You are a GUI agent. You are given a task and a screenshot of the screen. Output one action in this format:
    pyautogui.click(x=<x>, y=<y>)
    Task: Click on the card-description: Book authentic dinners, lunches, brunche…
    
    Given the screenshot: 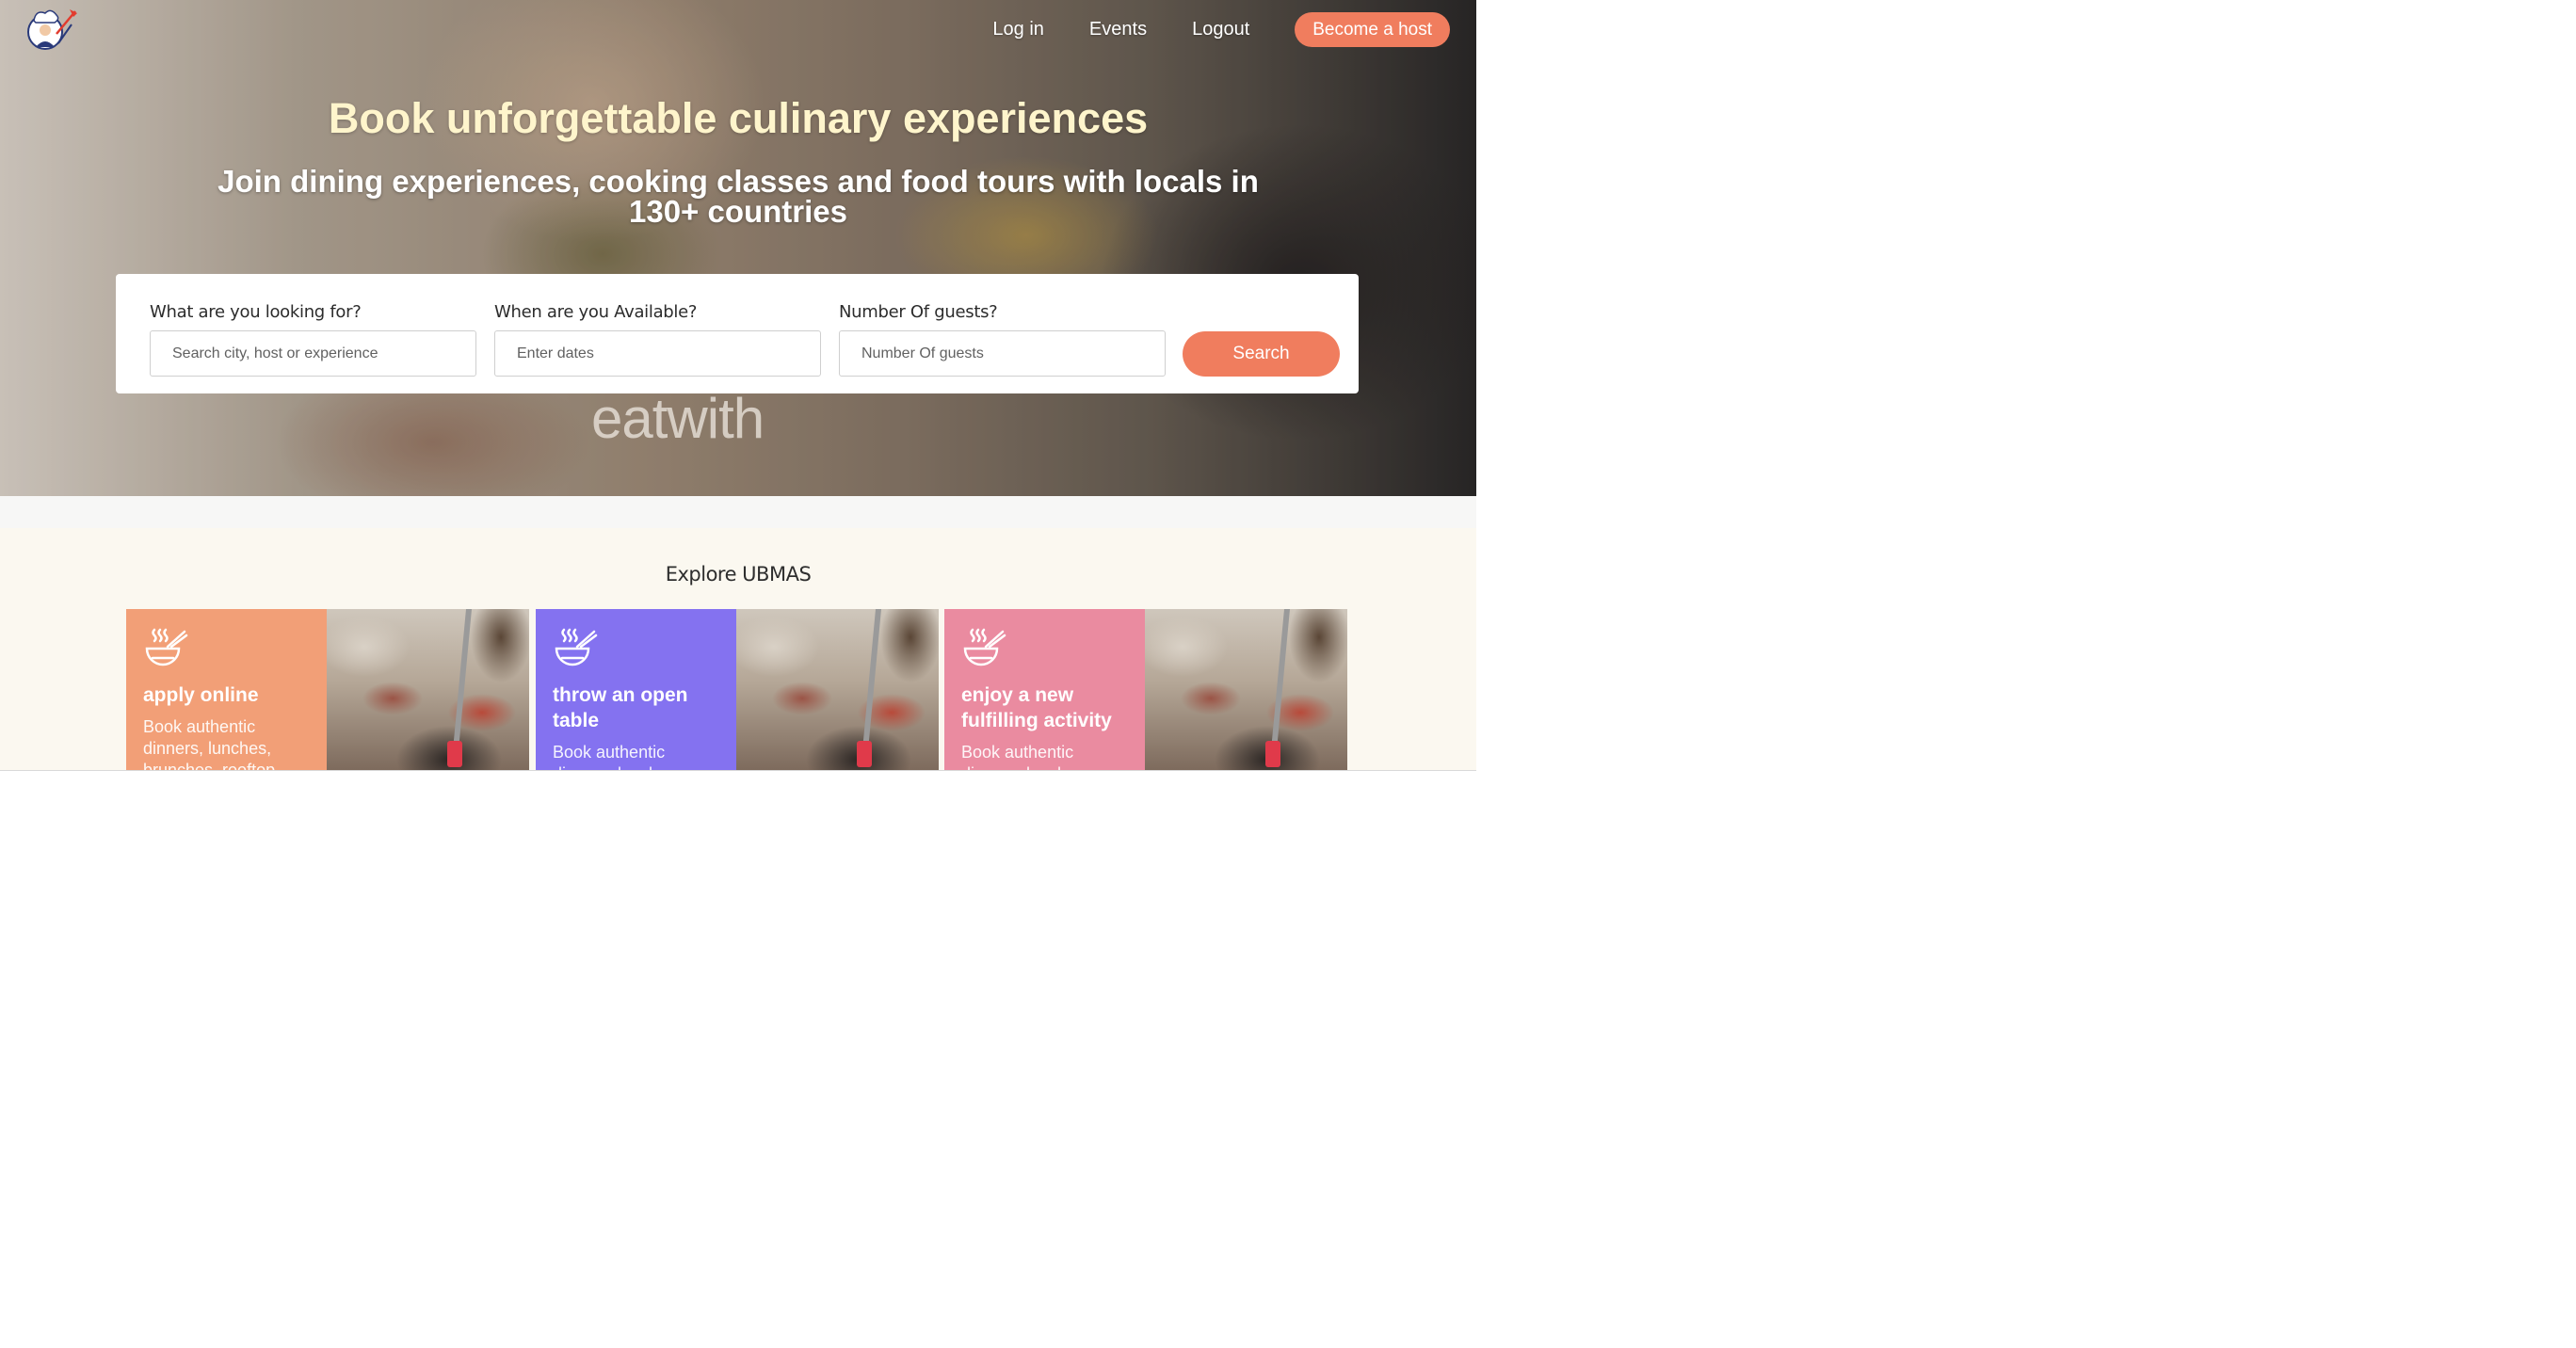 What is the action you would take?
    pyautogui.click(x=209, y=744)
    